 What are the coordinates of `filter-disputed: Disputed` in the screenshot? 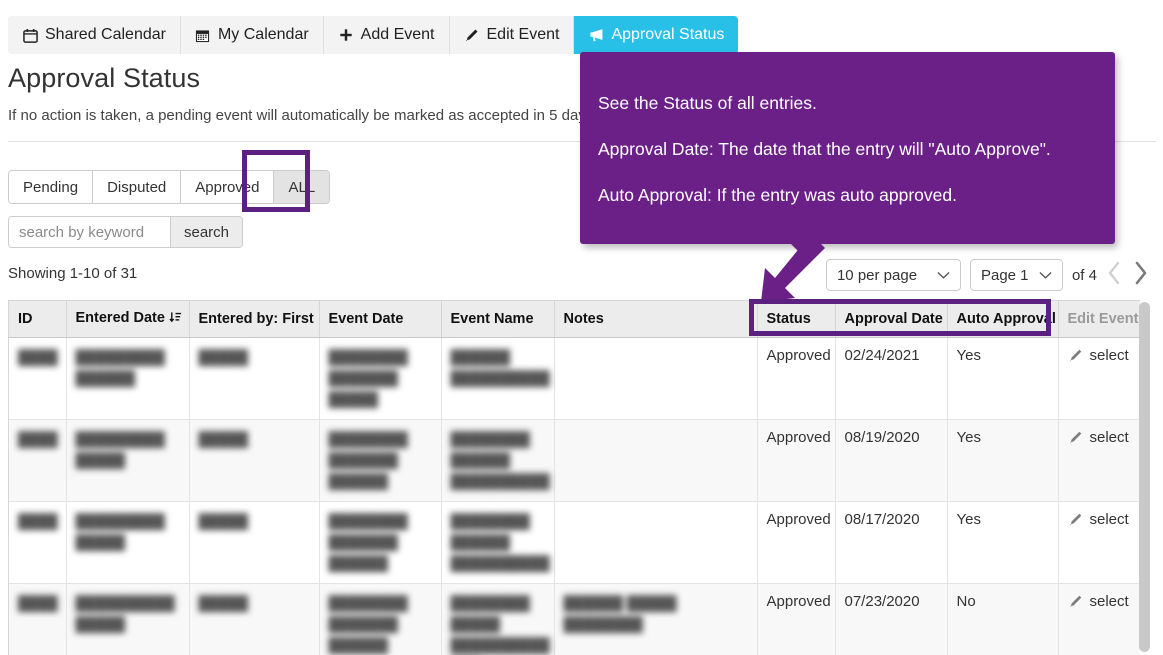 It's located at (137, 187).